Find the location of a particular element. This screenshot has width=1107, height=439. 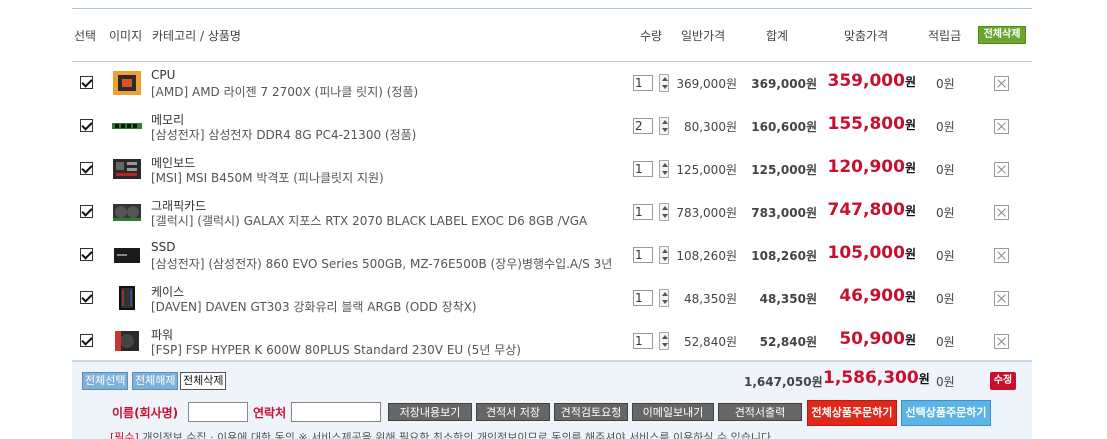

fit-price-value: 155,800 is located at coordinates (866, 124).